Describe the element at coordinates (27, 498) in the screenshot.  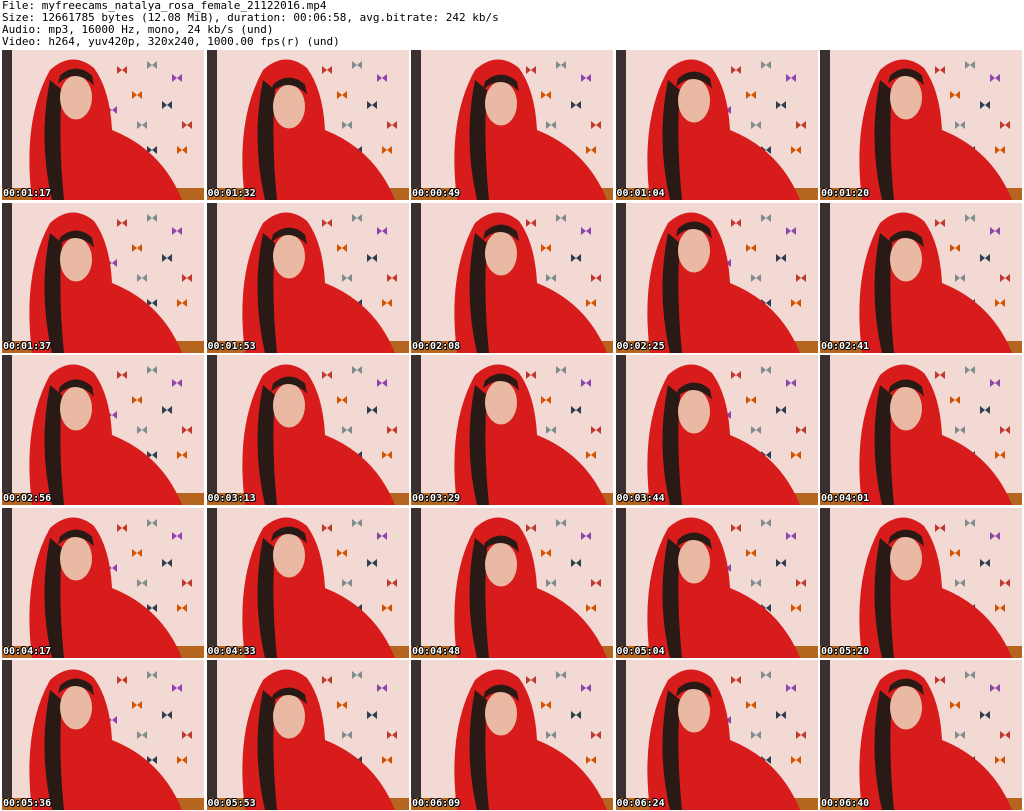
I see `thumbnail-timestamp: 00:02:56` at that location.